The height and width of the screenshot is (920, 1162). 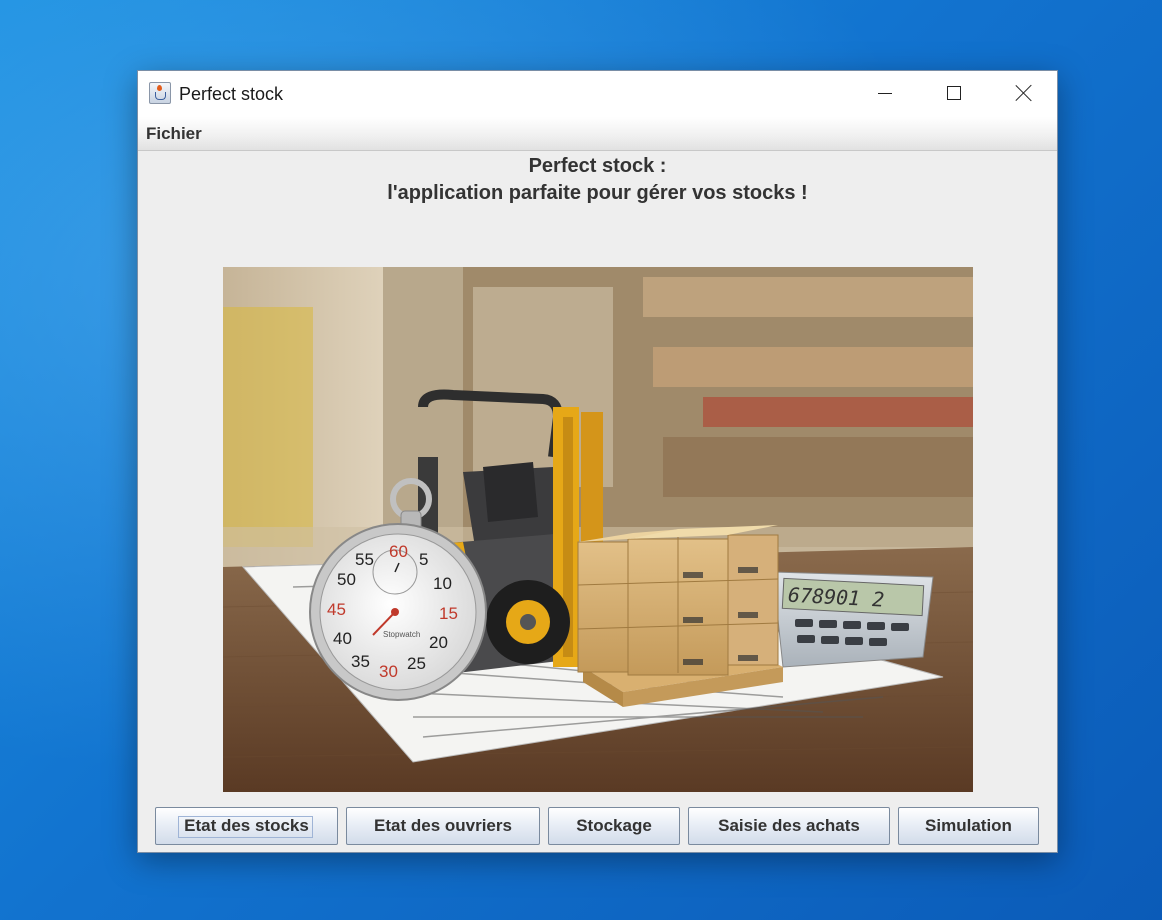 I want to click on dial-40: 40, so click(x=342, y=638).